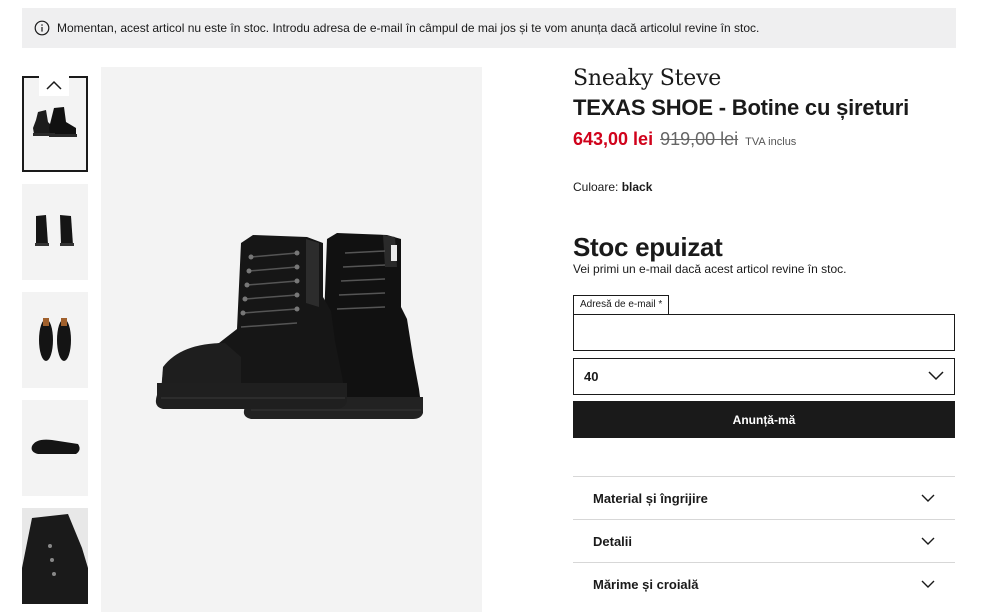 The image size is (1000, 612). I want to click on size-select: 40, so click(764, 376).